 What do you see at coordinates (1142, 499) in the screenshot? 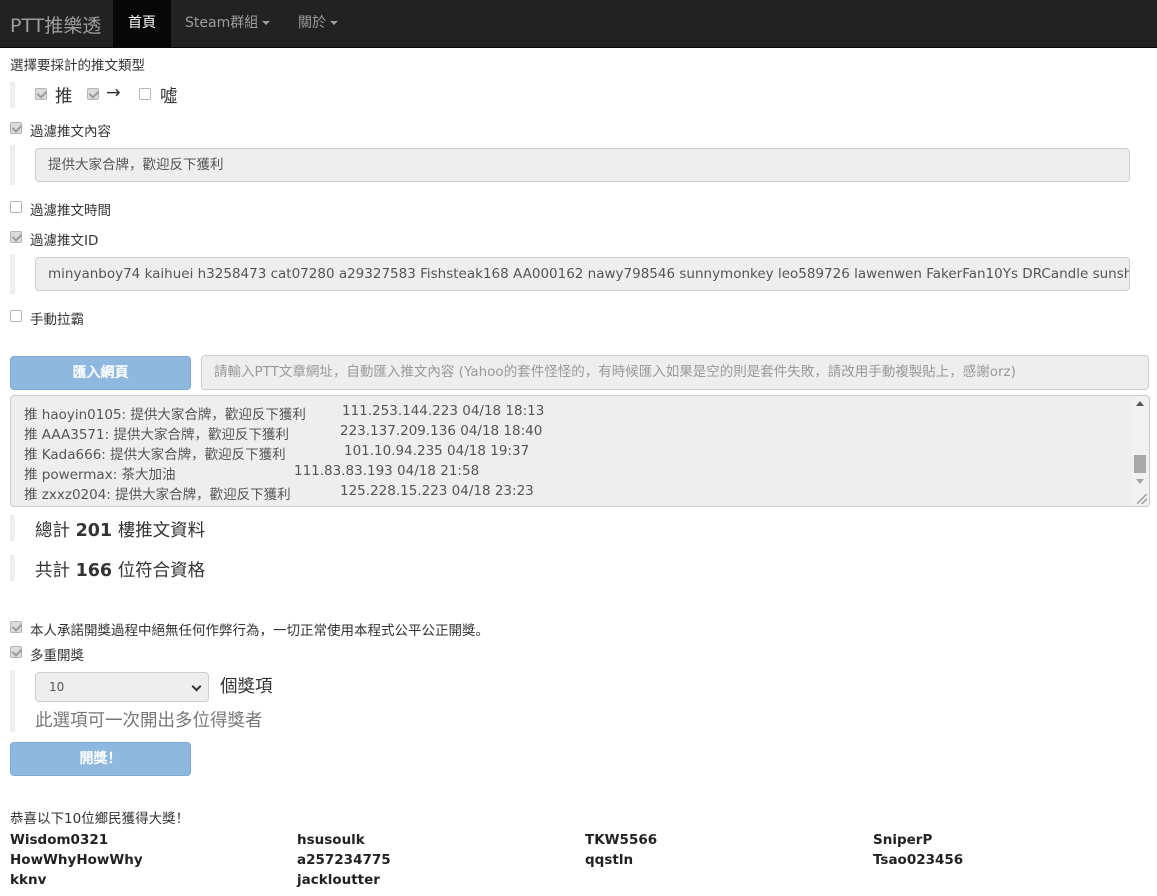
I see `resize-handle-icon` at bounding box center [1142, 499].